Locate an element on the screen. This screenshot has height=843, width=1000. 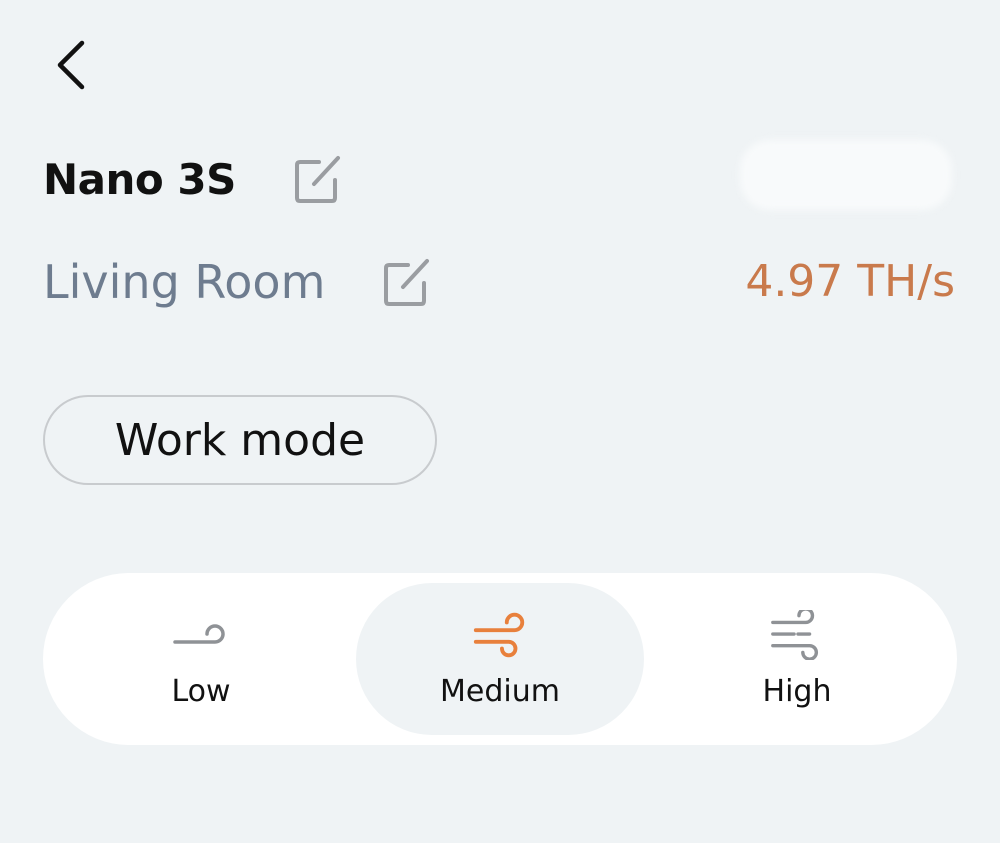
fan-speed-high-label: High is located at coordinates (797, 691).